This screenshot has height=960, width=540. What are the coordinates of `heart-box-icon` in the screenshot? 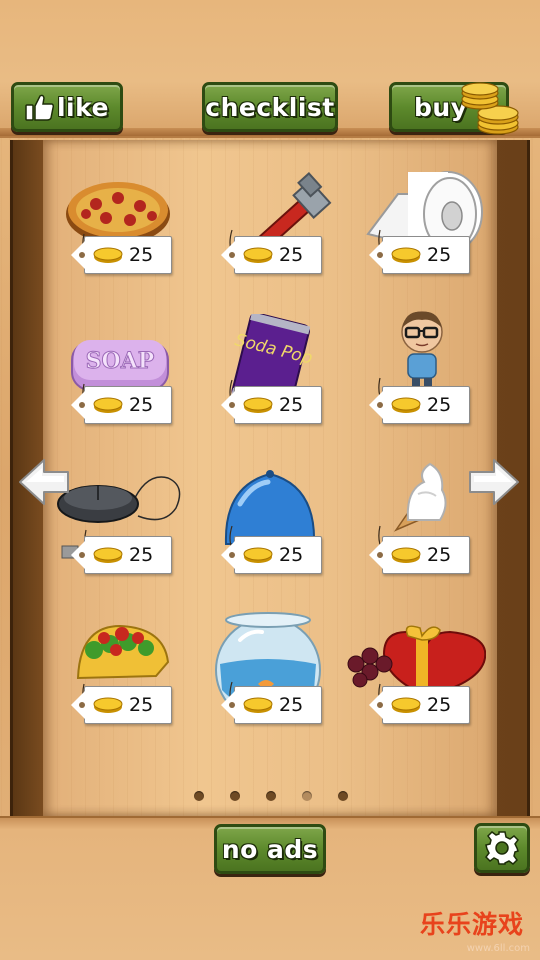 It's located at (416, 661).